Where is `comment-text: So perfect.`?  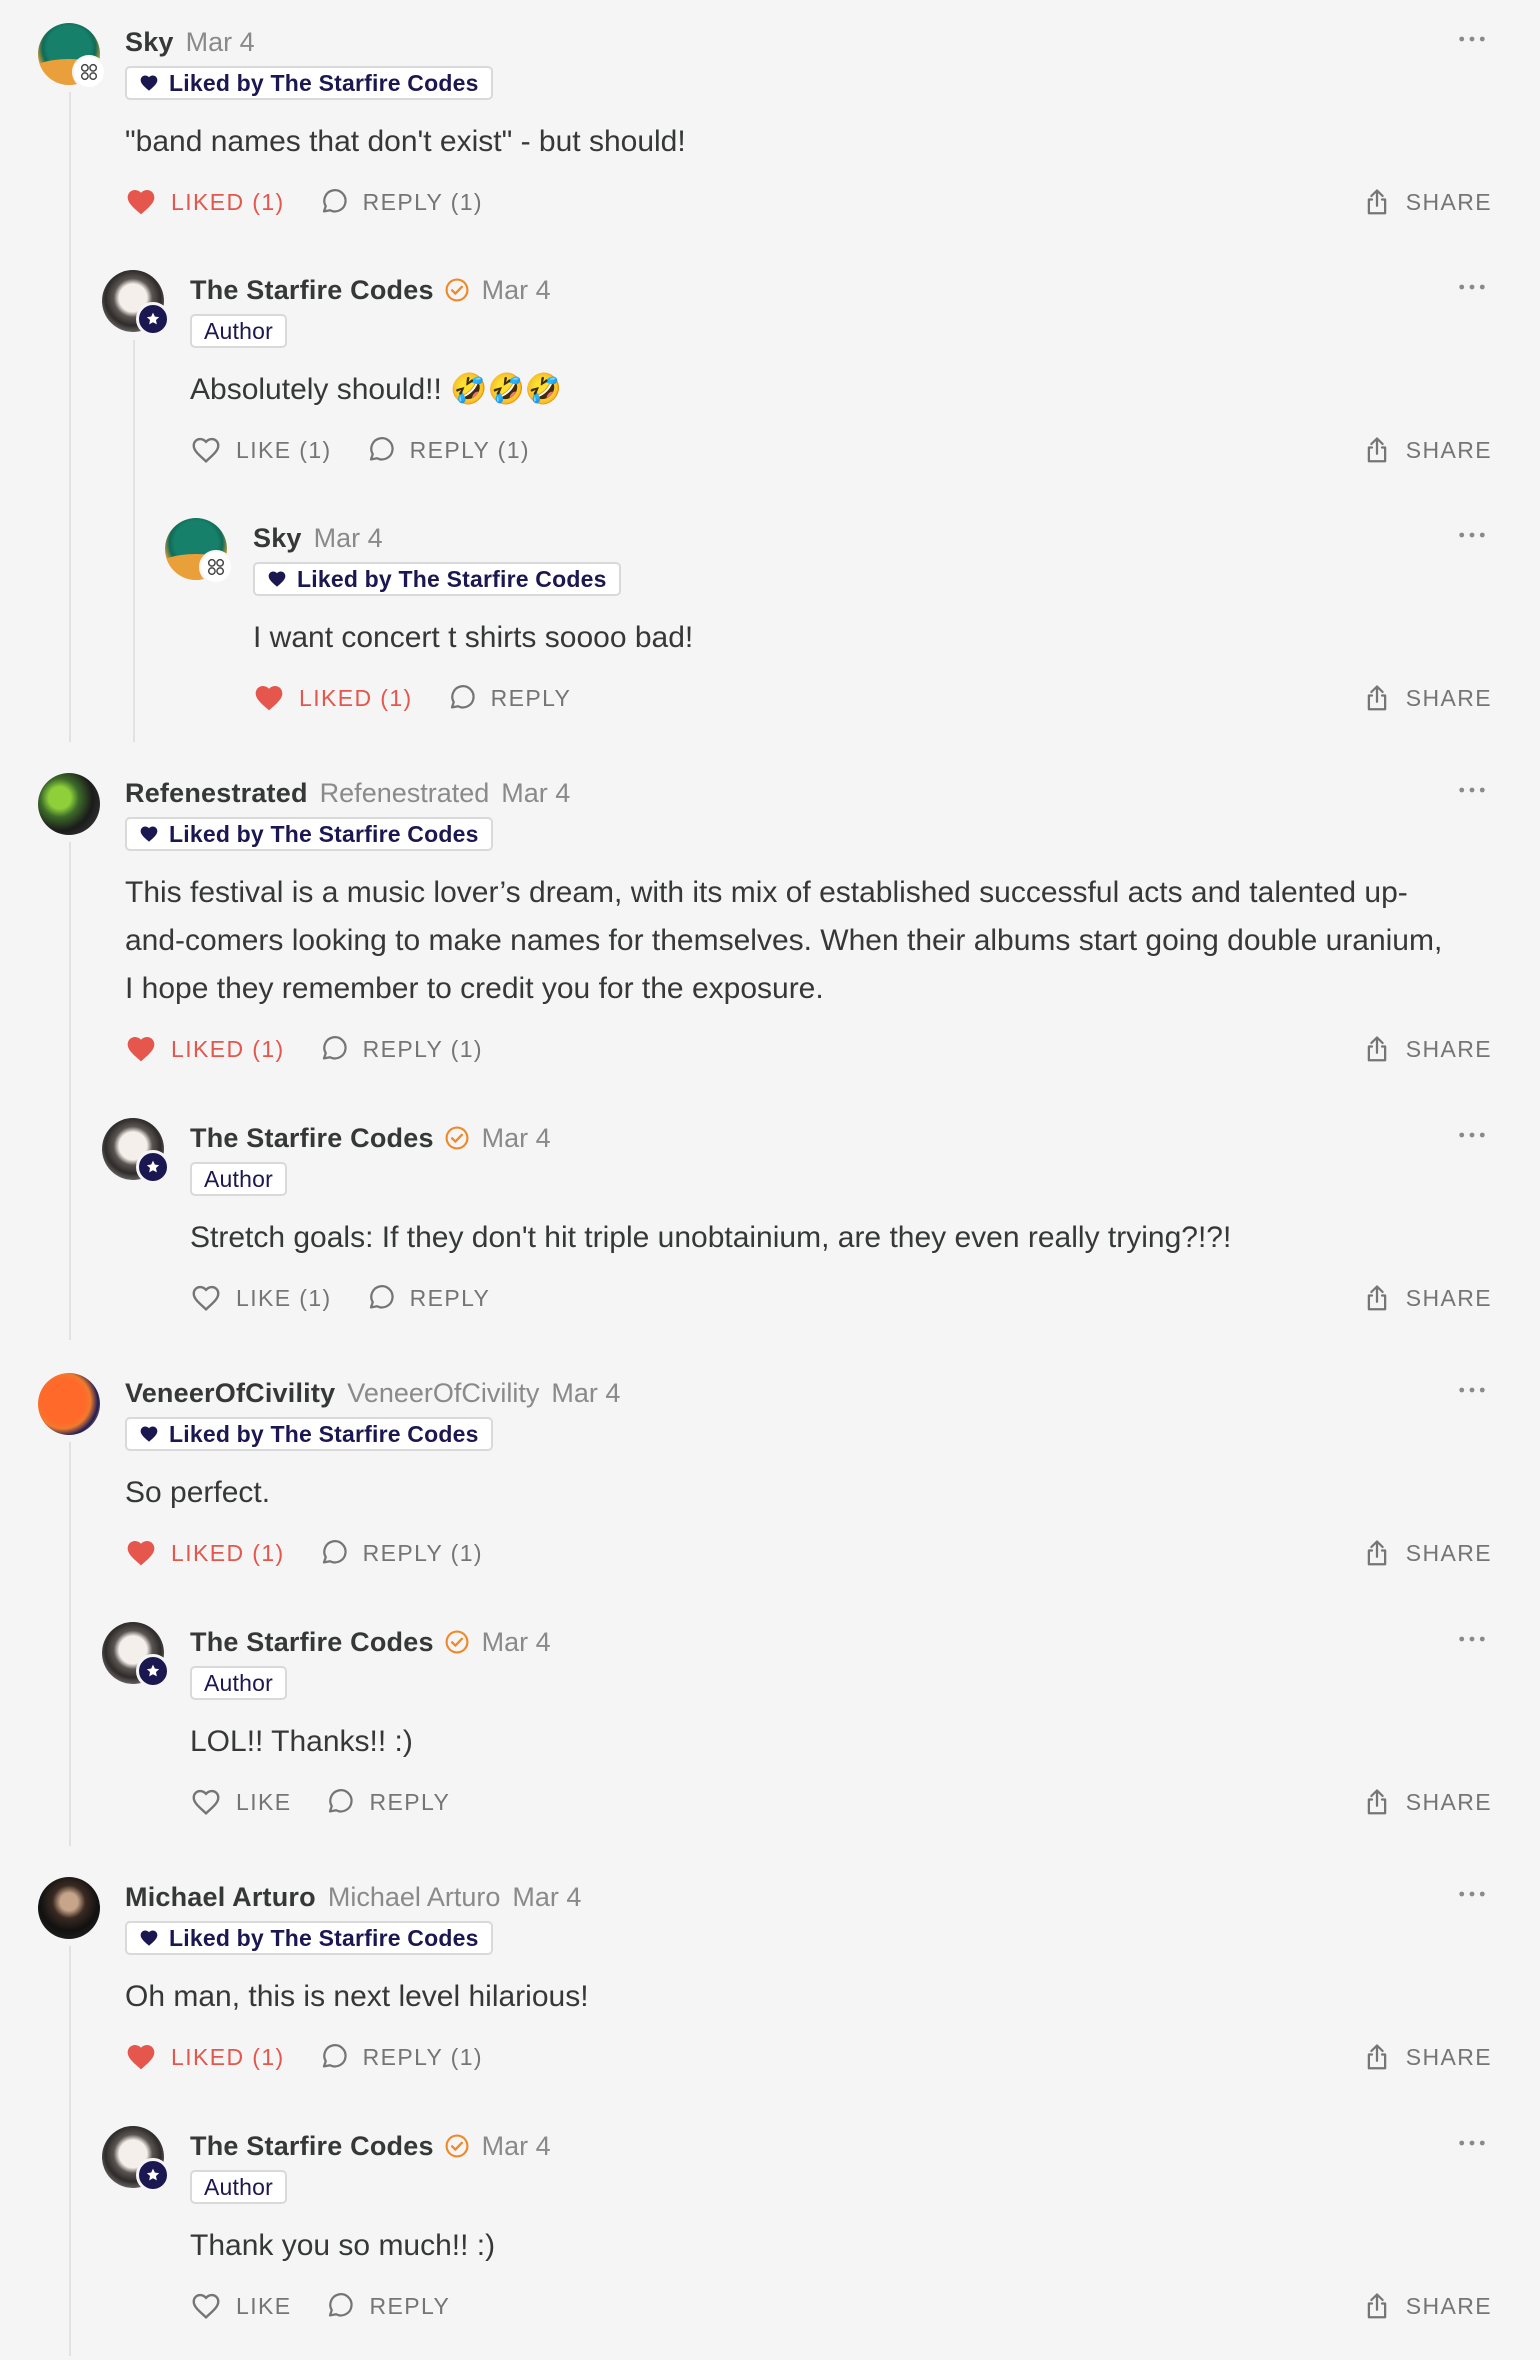 comment-text: So perfect. is located at coordinates (198, 1492).